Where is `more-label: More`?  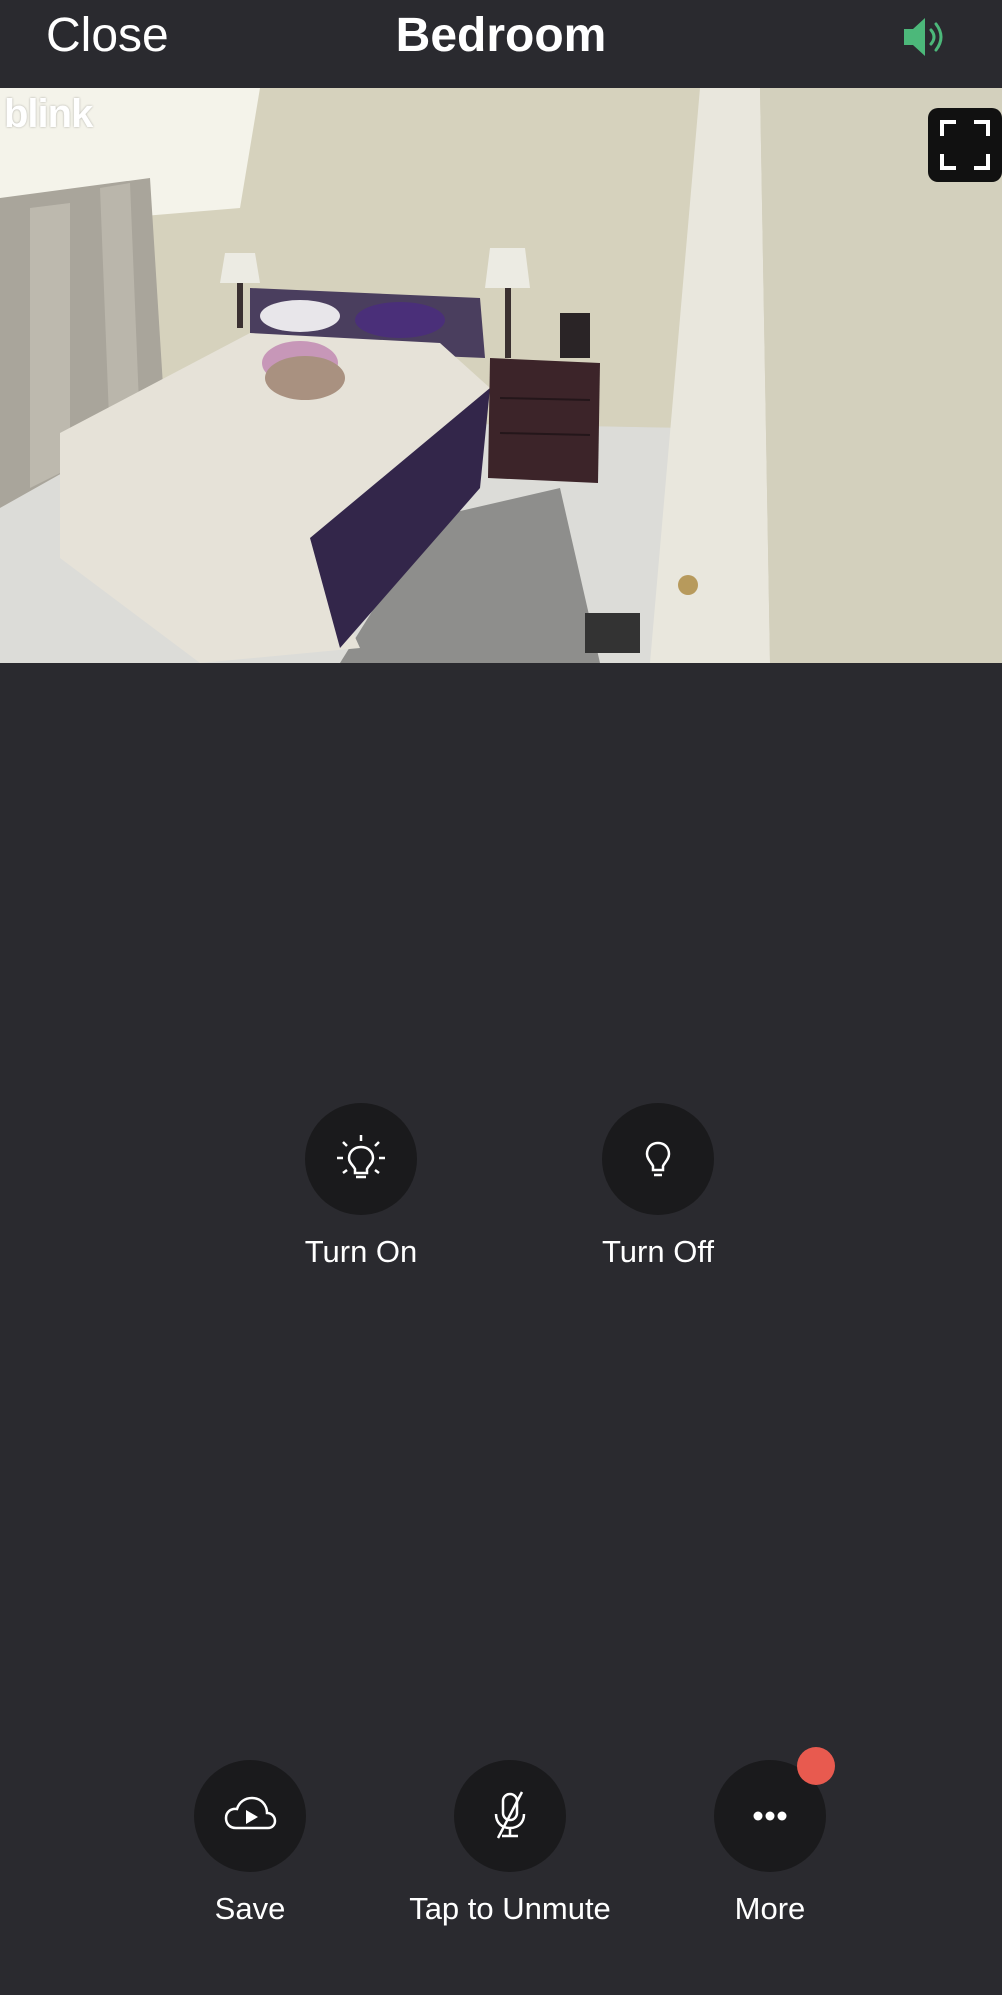 more-label: More is located at coordinates (770, 1908).